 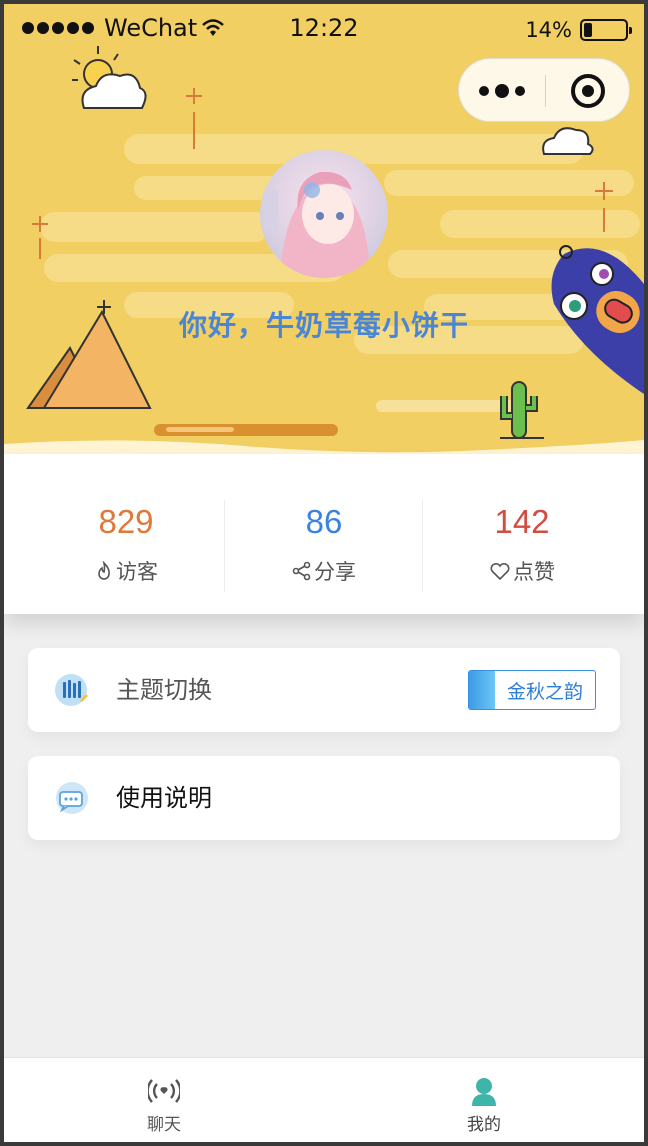 I want to click on current-theme-name: 金秋之韵, so click(x=544, y=691).